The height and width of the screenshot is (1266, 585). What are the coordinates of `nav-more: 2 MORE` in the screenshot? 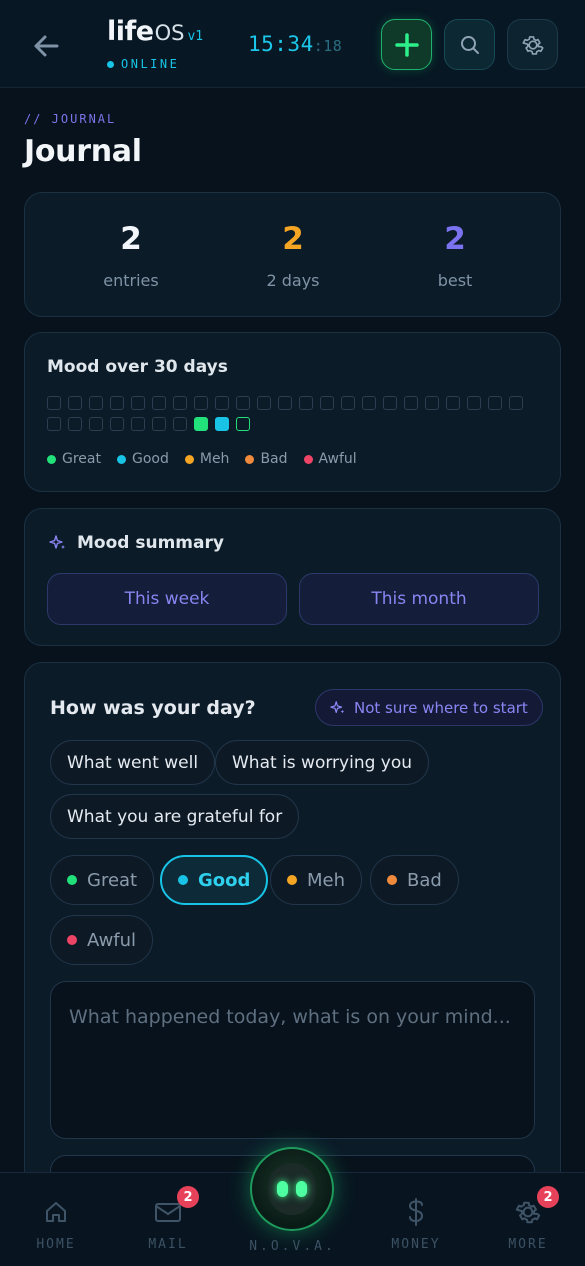 It's located at (528, 1219).